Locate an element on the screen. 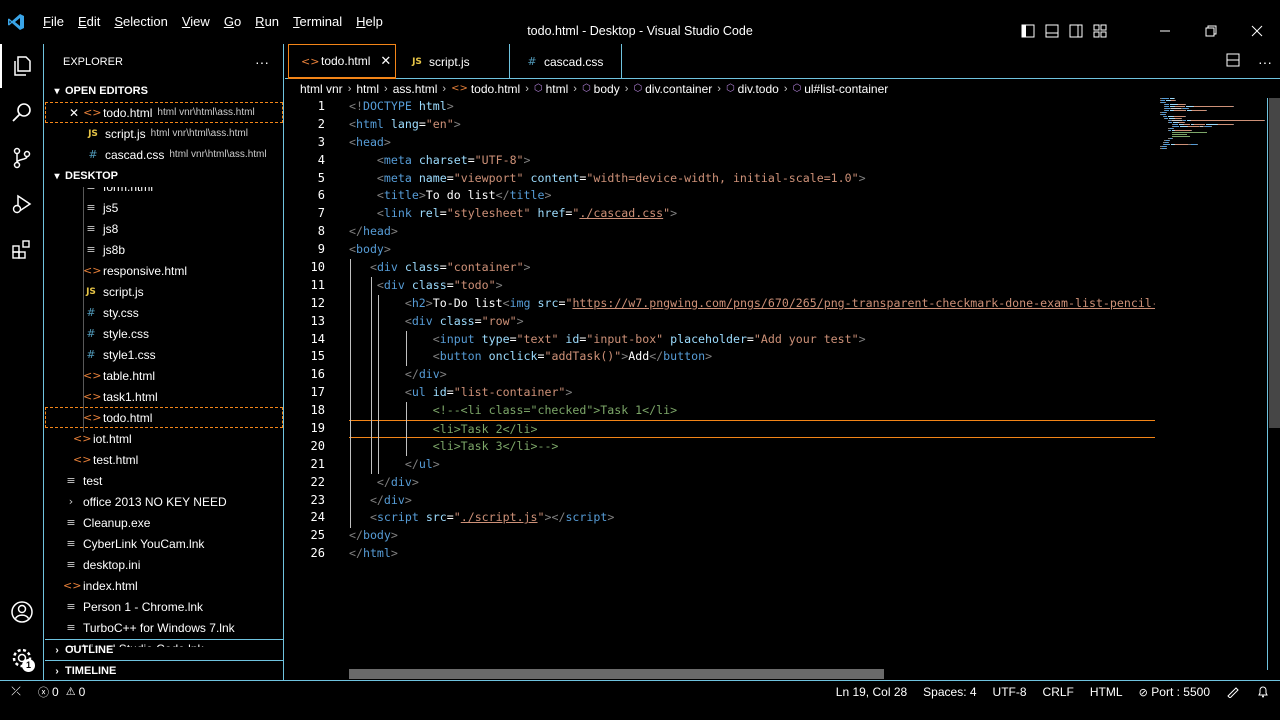  breadcrumb-item: todo.html is located at coordinates (495, 89).